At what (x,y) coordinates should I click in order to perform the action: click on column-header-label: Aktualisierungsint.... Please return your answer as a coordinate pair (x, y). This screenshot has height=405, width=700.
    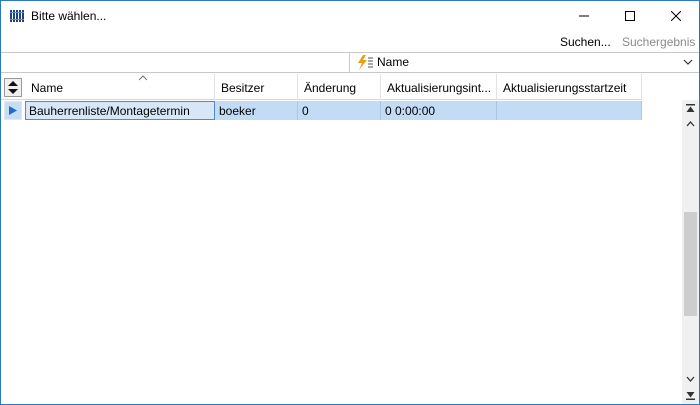
    Looking at the image, I should click on (439, 88).